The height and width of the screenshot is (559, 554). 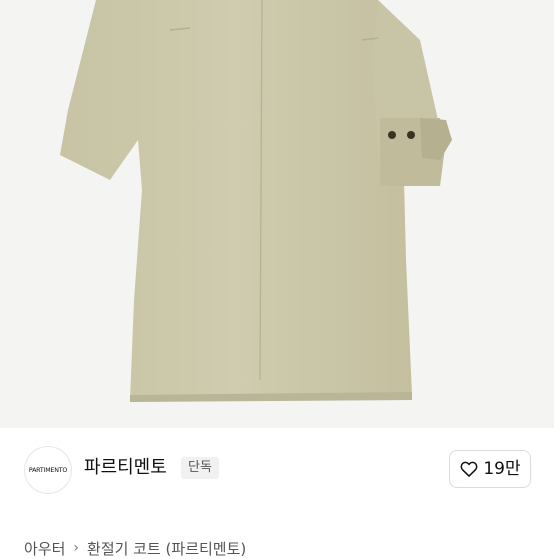 I want to click on breadcrumb-subcategory: 환절기 코트 (파르티멘토), so click(x=166, y=548).